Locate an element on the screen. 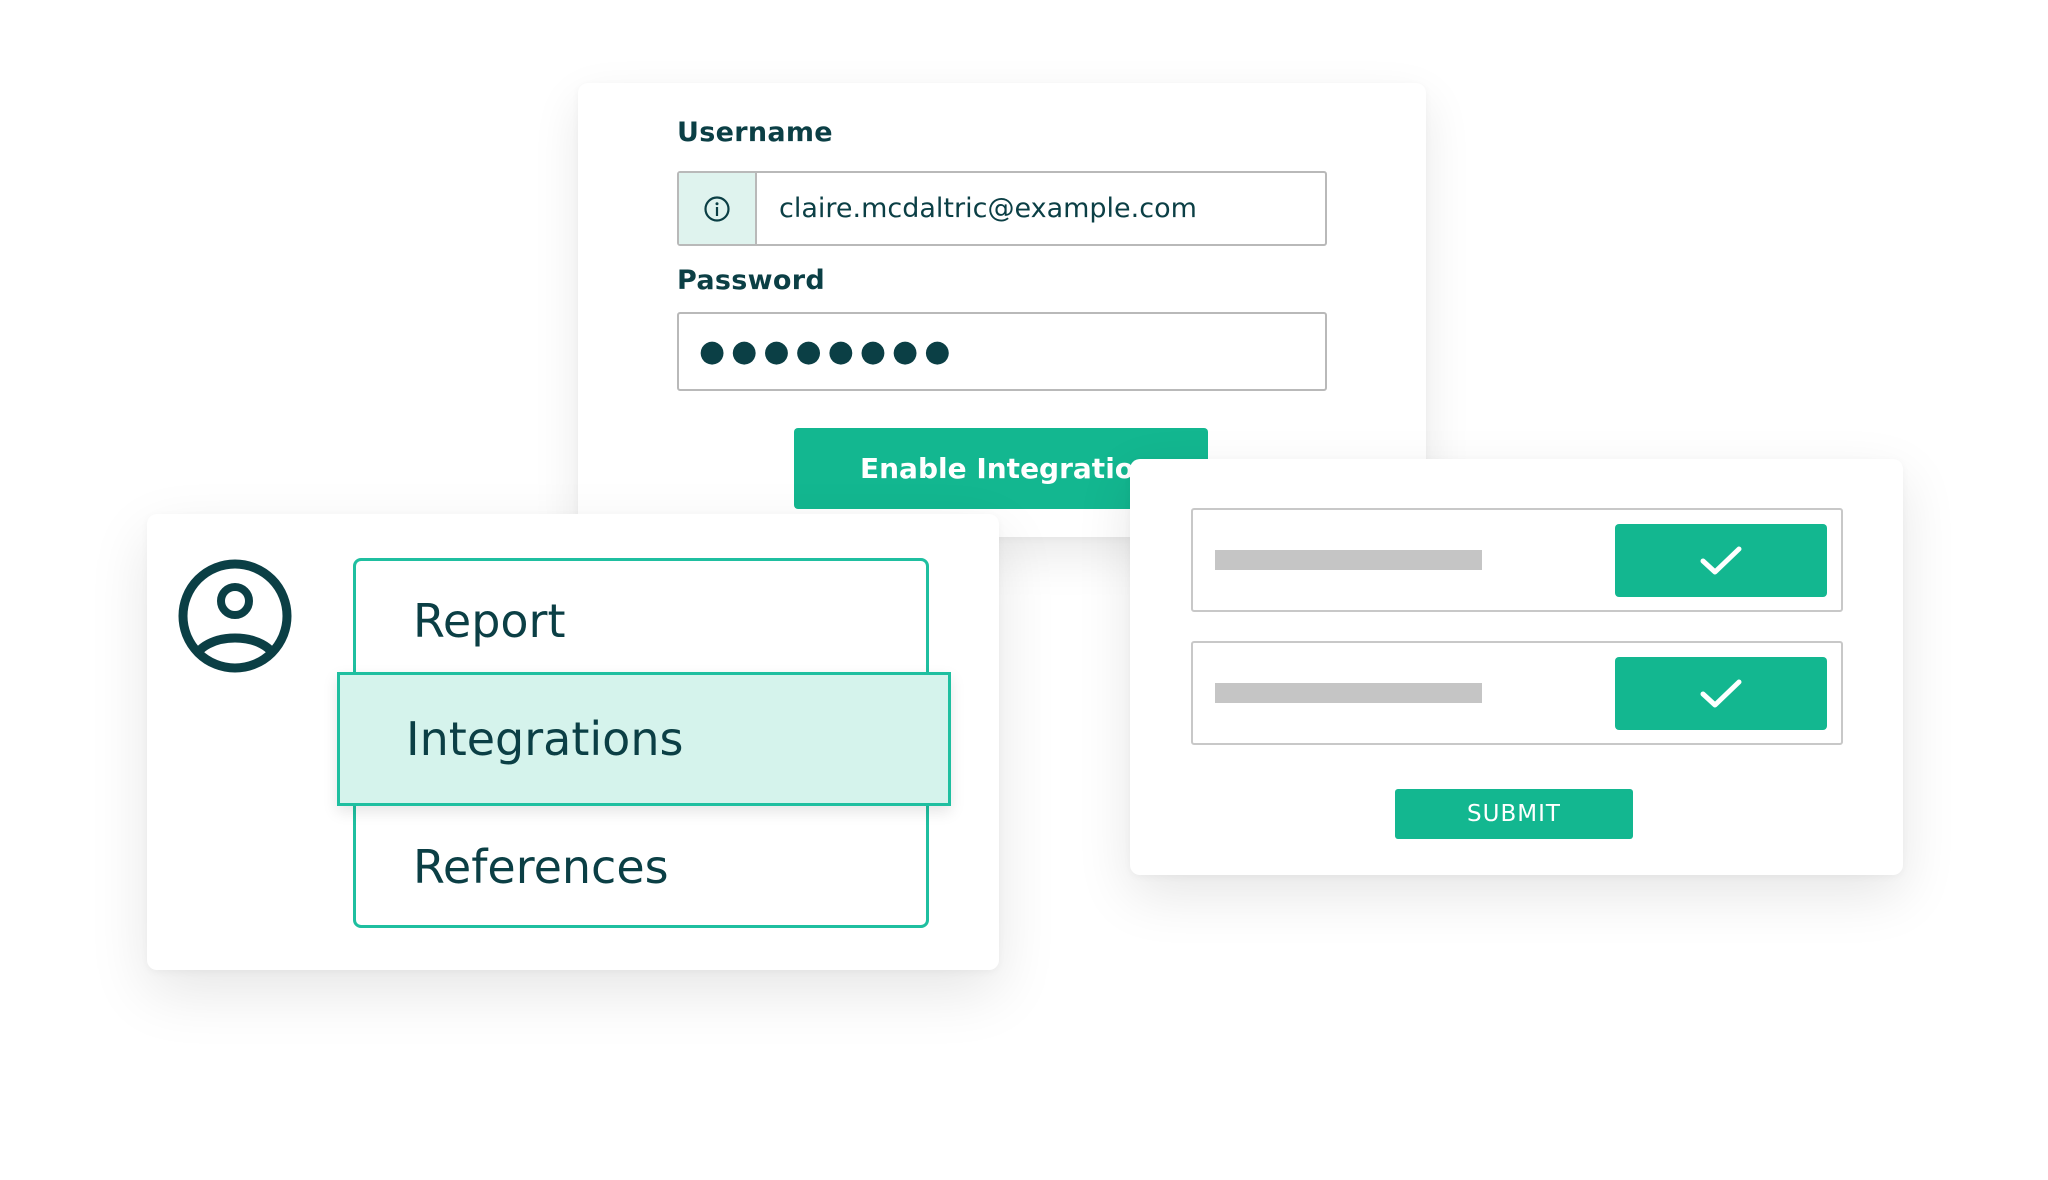 This screenshot has width=2048, height=1180. checklist-card: SUBMIT is located at coordinates (1516, 667).